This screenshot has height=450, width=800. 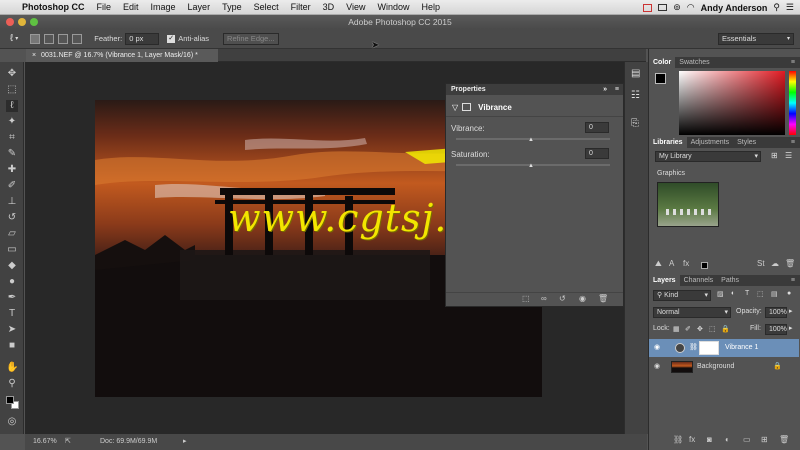 What do you see at coordinates (12, 154) in the screenshot?
I see `eyedropper-tool-icon: ✎` at bounding box center [12, 154].